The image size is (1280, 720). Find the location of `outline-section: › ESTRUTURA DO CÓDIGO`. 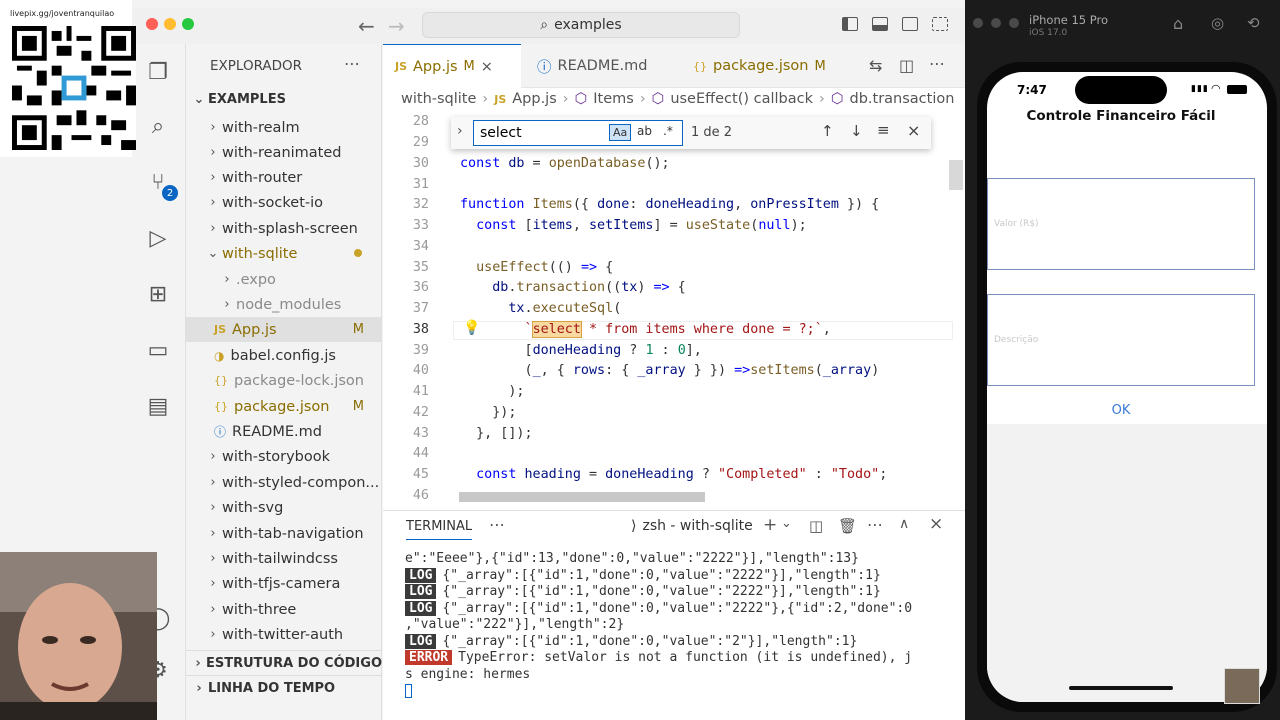

outline-section: › ESTRUTURA DO CÓDIGO is located at coordinates (284, 662).